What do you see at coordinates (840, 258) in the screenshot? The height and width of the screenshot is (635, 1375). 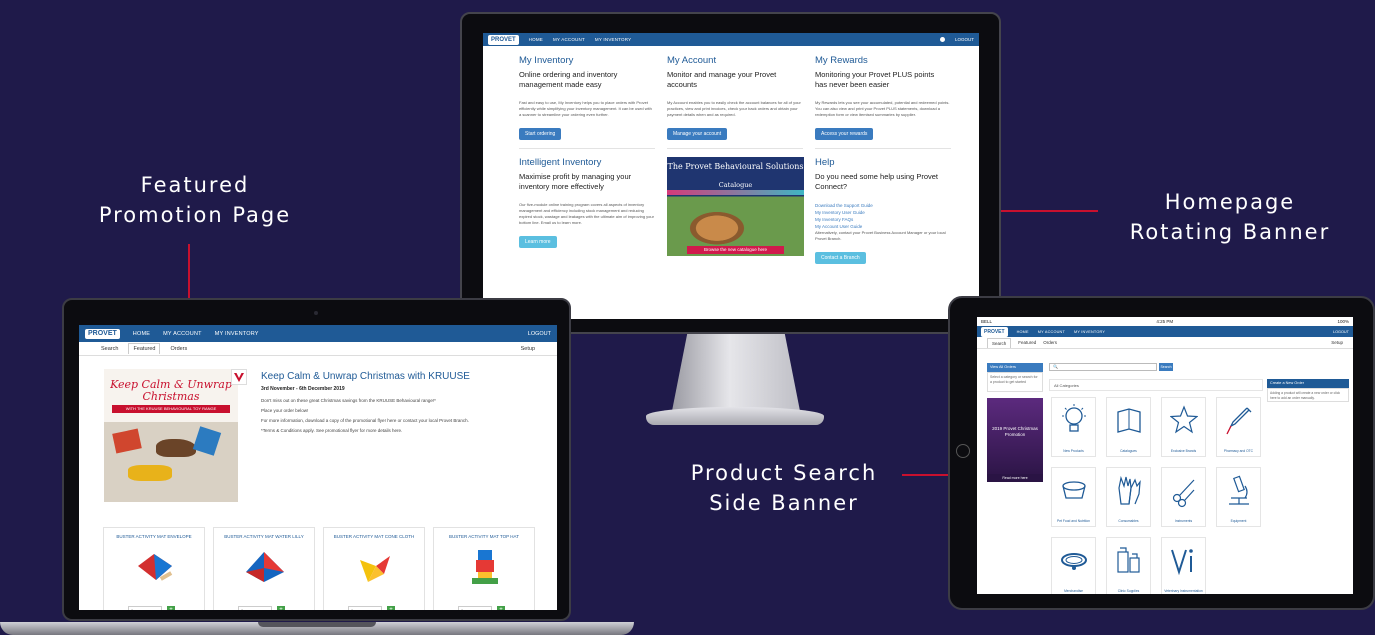 I see `contact-branch-button: Contact a Branch` at bounding box center [840, 258].